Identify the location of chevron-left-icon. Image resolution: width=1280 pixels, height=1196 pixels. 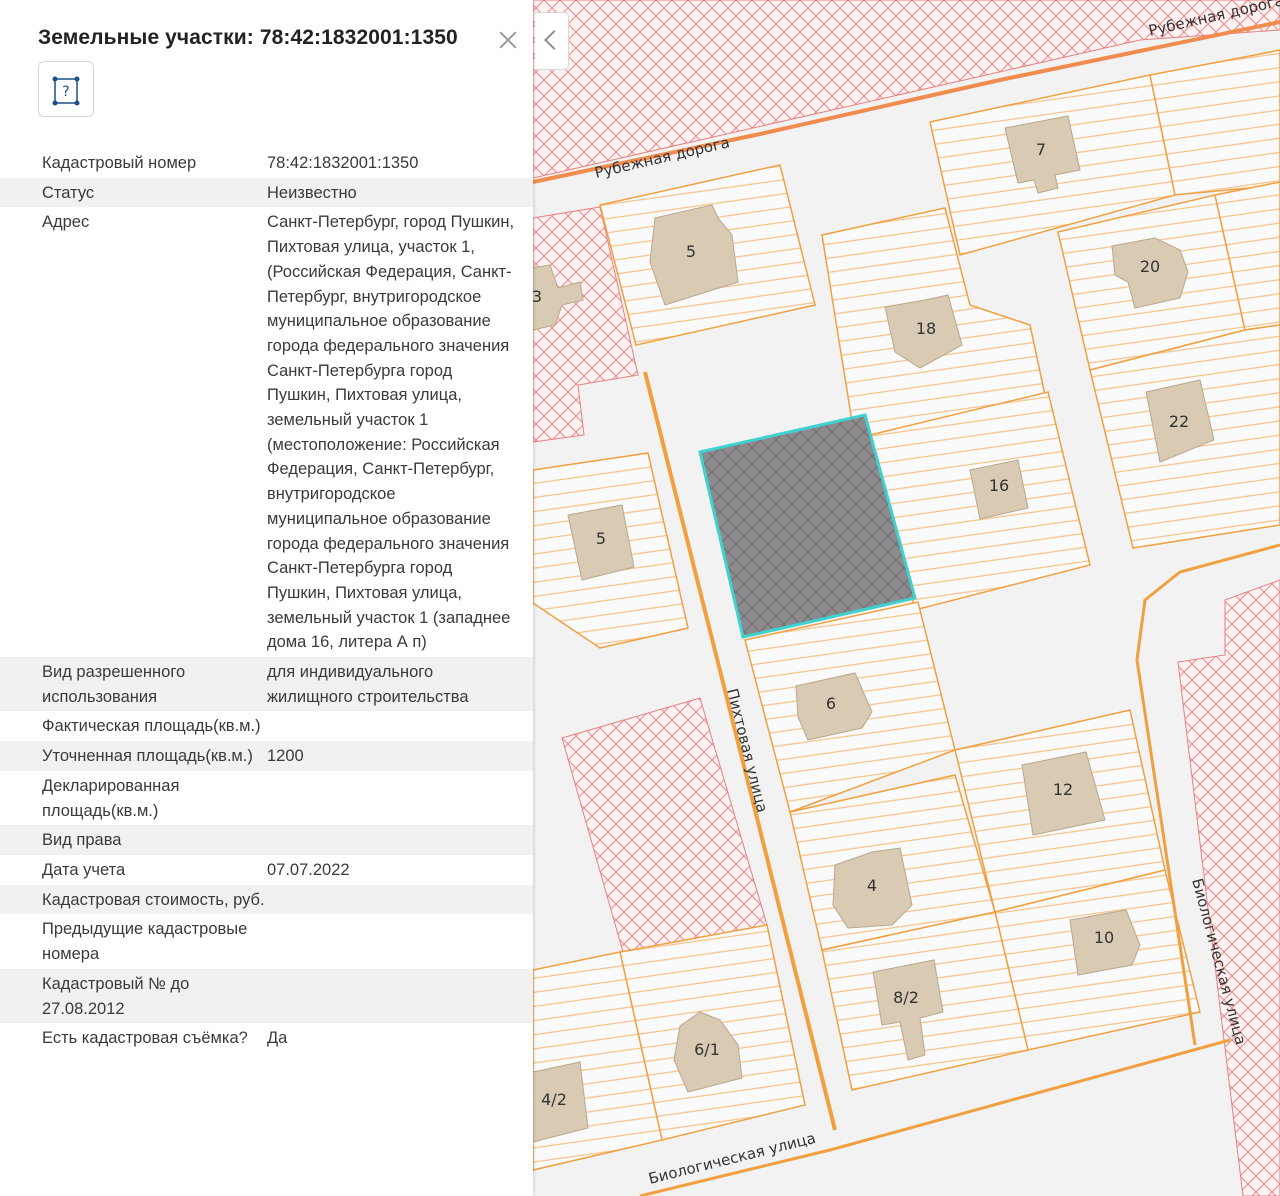
(554, 40).